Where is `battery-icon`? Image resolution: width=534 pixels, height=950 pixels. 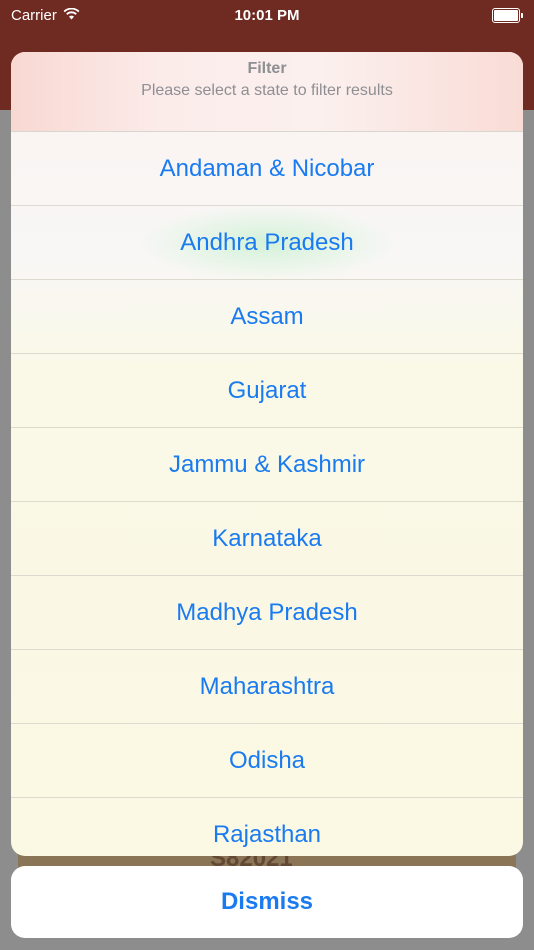 battery-icon is located at coordinates (507, 15).